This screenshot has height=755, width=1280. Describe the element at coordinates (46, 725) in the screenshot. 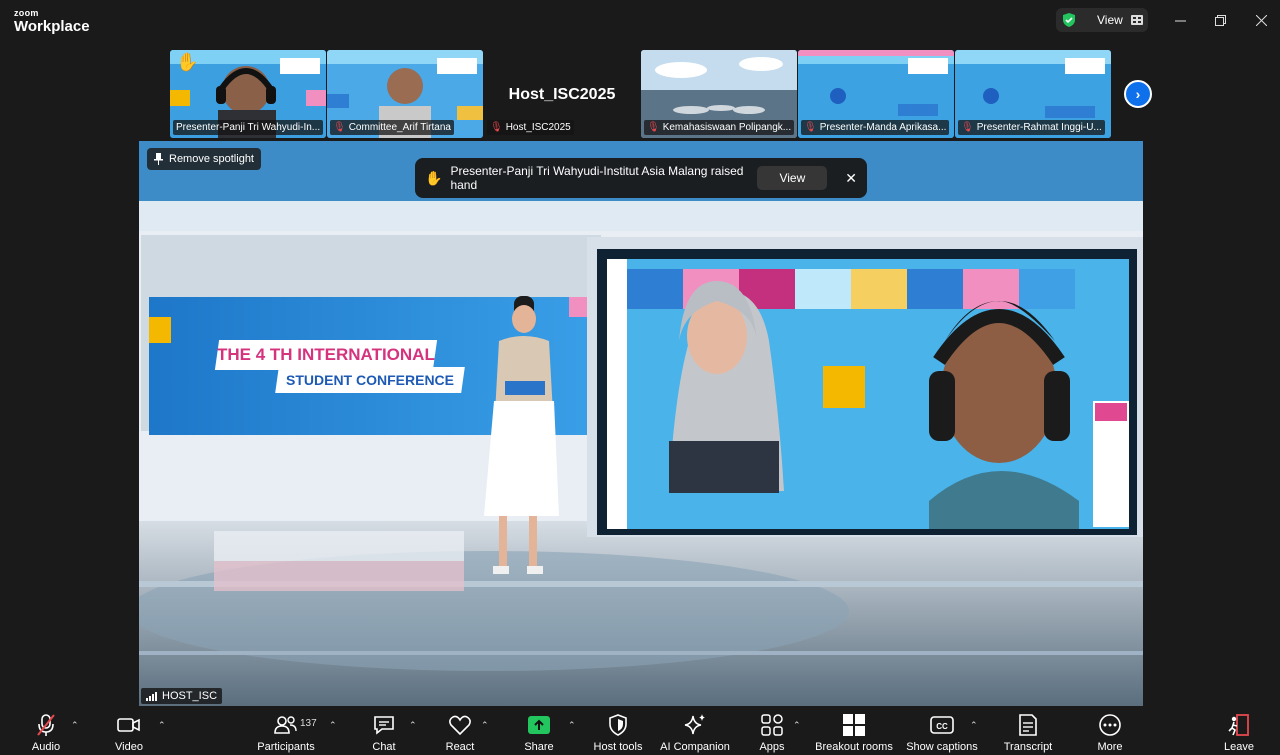

I see `mic-muted-icon` at that location.